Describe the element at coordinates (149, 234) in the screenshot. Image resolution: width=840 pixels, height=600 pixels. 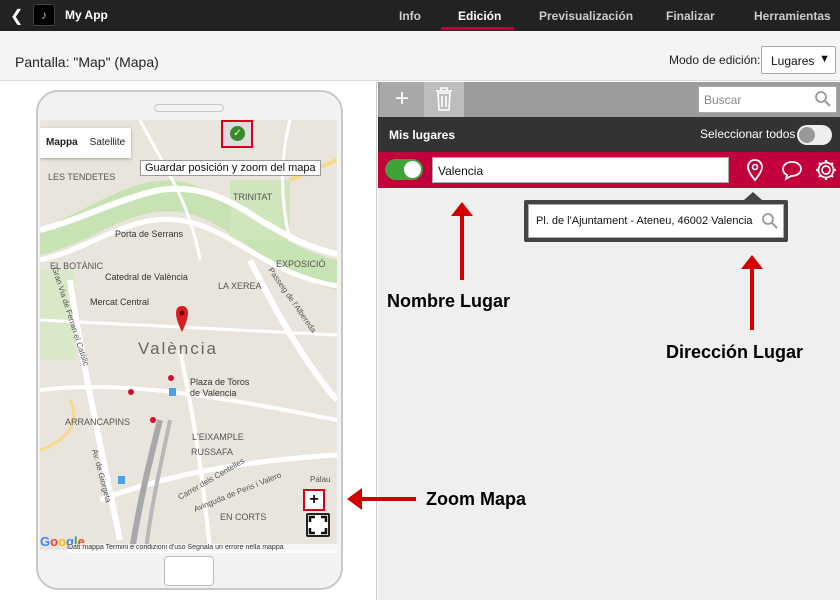
I see `map-label: Porta de Serrans` at that location.